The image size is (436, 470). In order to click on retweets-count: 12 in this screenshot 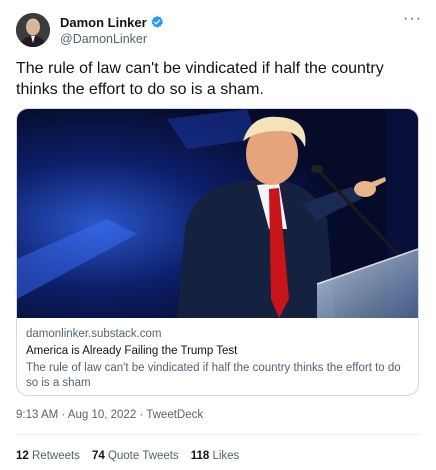, I will do `click(22, 456)`.